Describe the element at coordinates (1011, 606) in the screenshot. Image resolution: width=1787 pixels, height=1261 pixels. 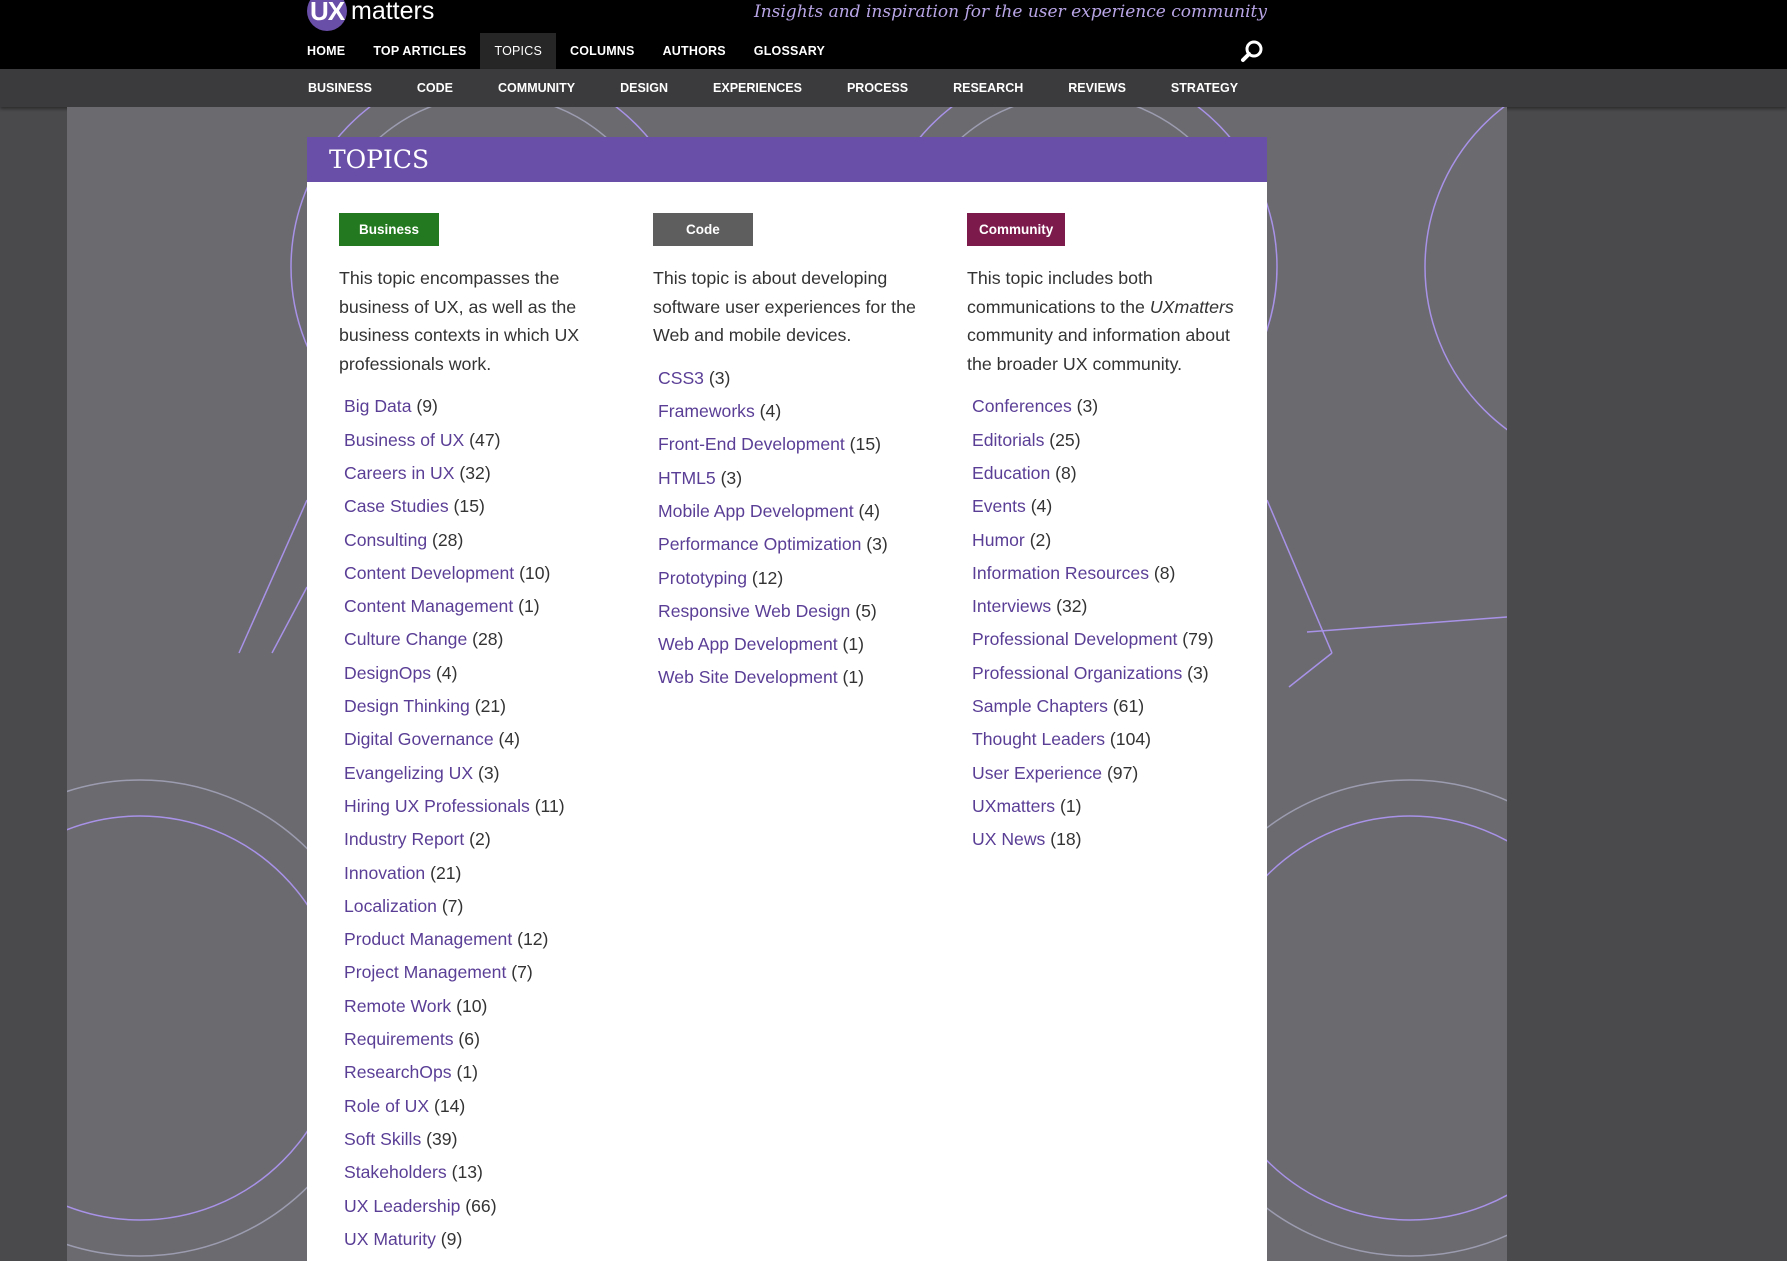
I see `topic-link: Interviews` at that location.